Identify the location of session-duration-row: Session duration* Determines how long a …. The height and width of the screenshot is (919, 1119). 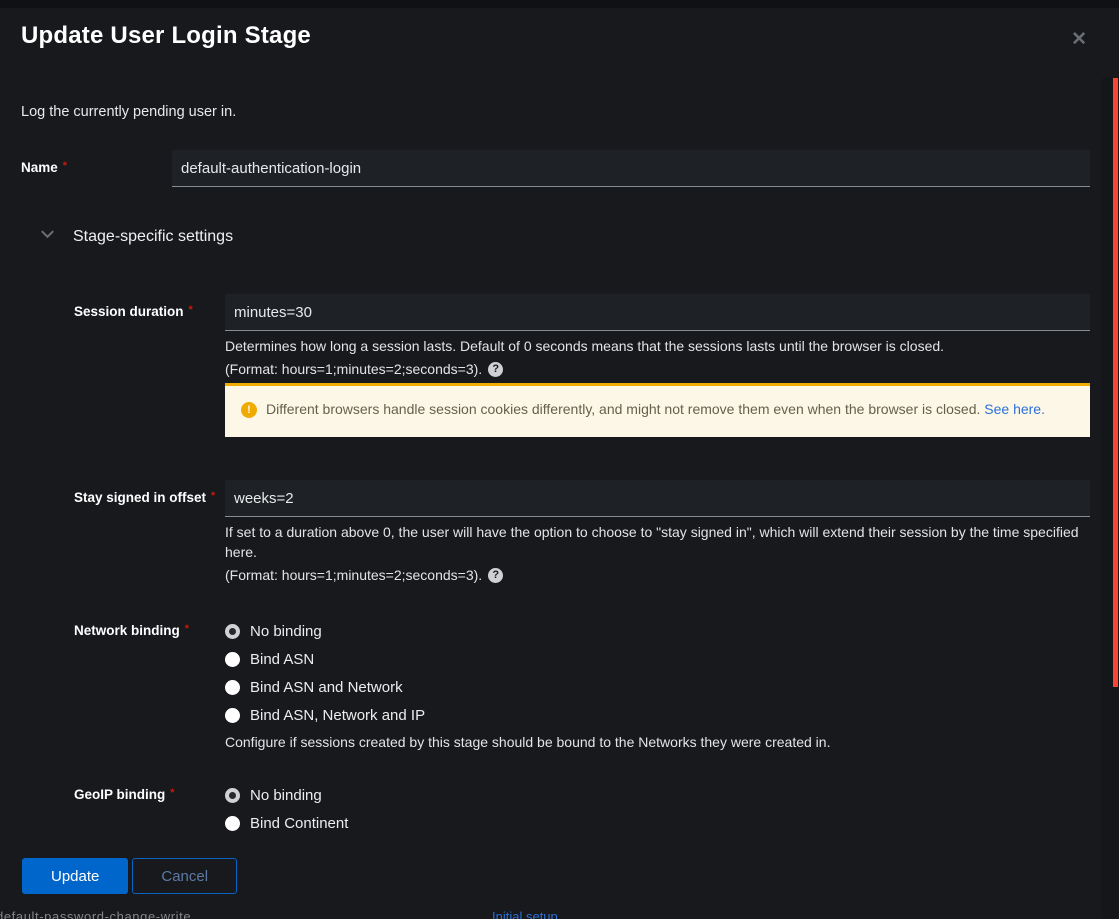
(582, 365).